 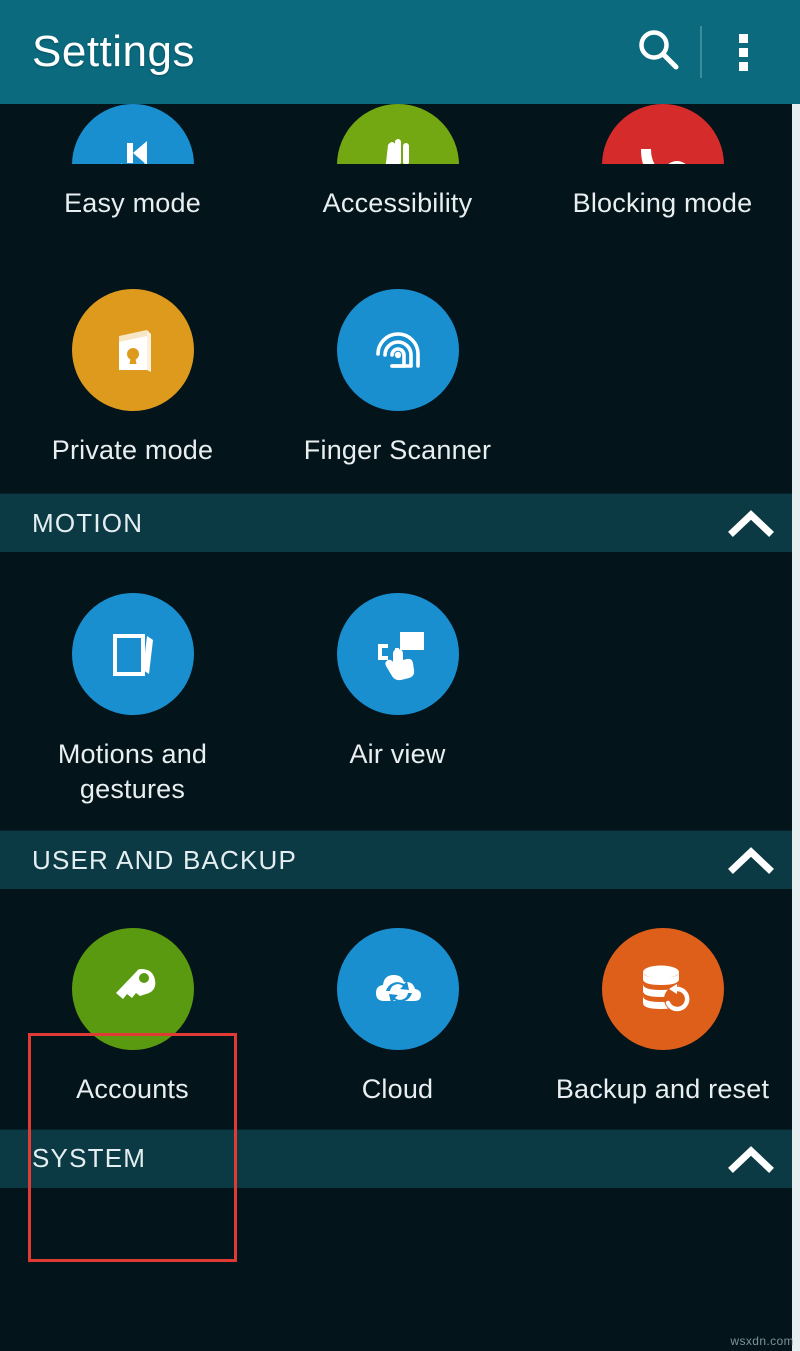 I want to click on easy-mode-icon, so click(x=132, y=134).